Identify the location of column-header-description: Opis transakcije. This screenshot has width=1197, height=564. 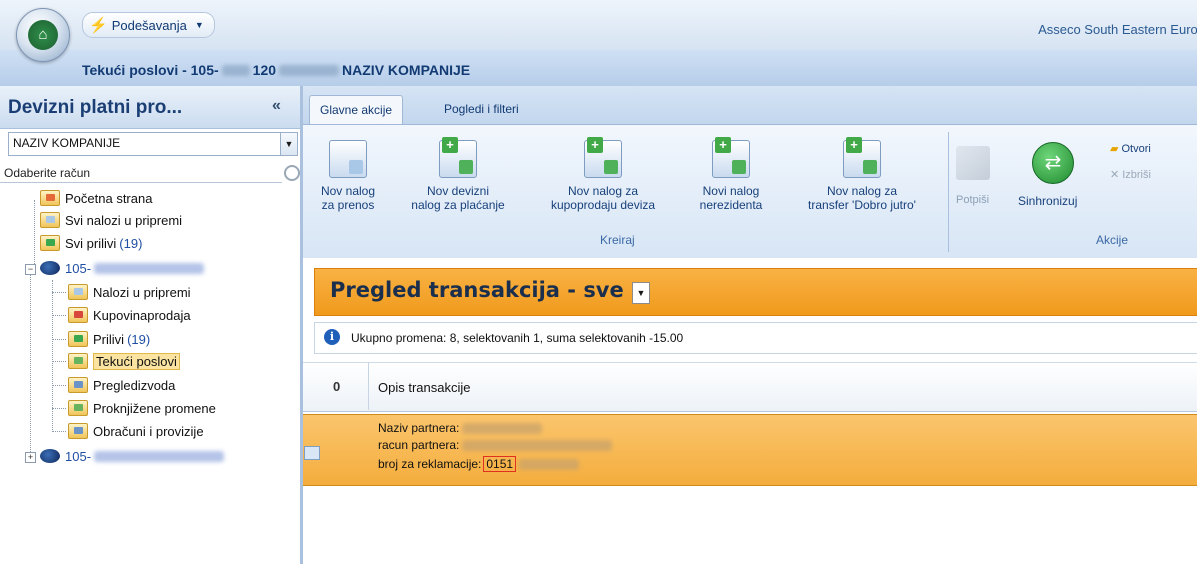
(424, 387).